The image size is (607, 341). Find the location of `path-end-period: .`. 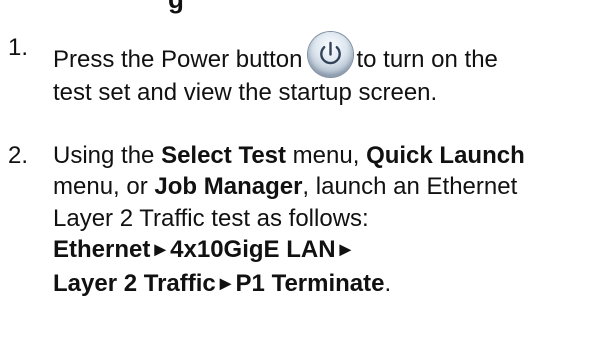

path-end-period: . is located at coordinates (388, 283).